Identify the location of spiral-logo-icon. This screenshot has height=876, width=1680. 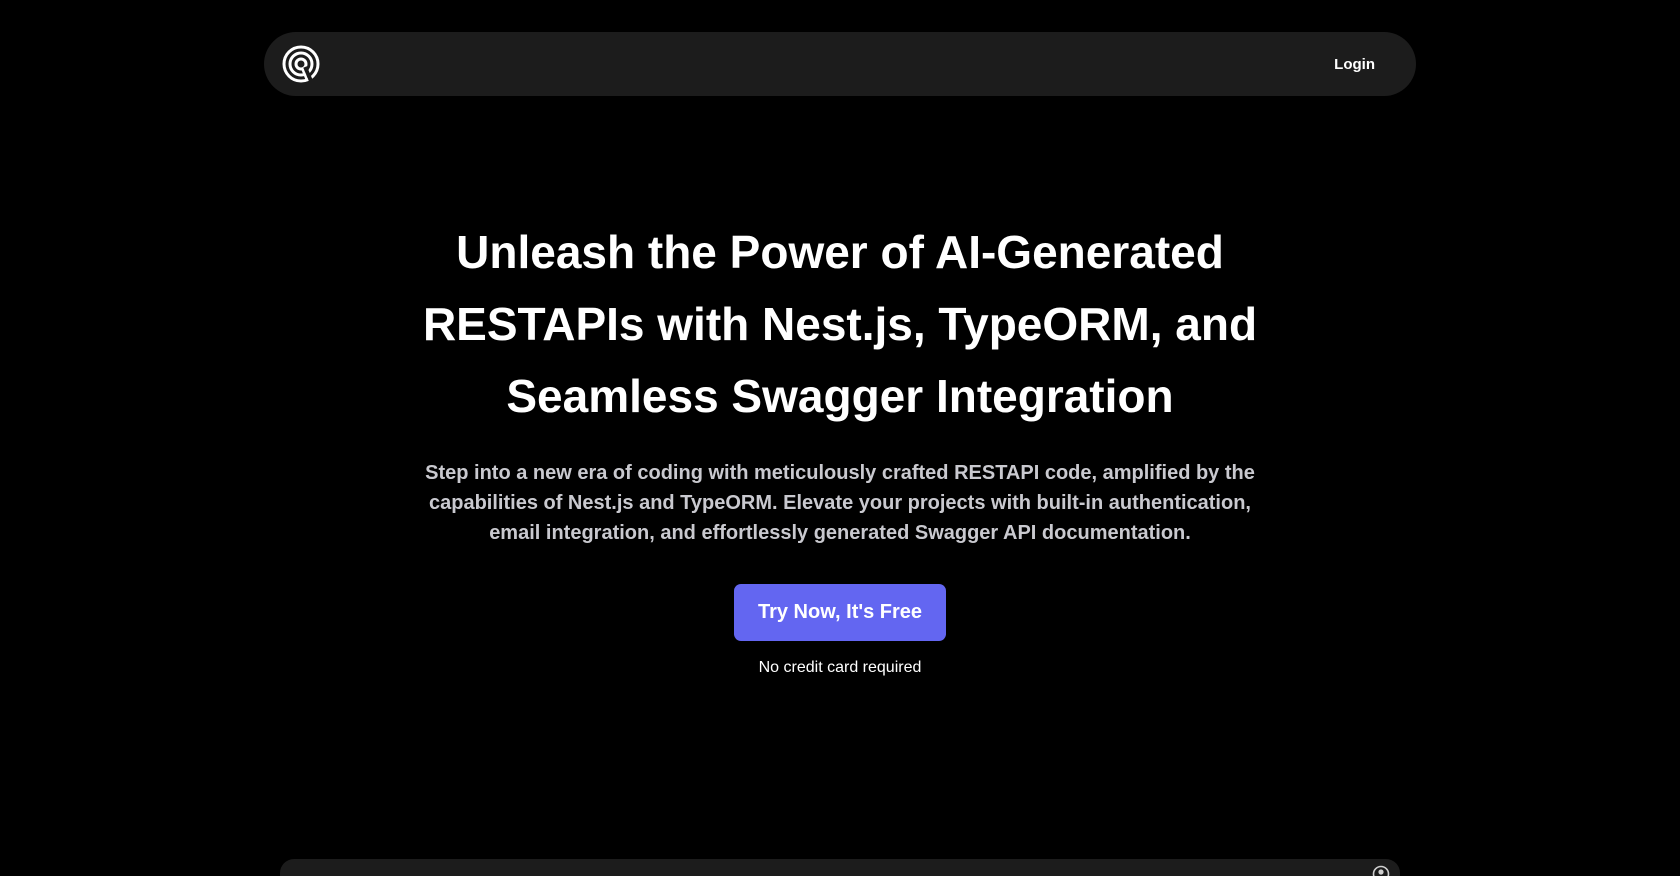
(301, 64).